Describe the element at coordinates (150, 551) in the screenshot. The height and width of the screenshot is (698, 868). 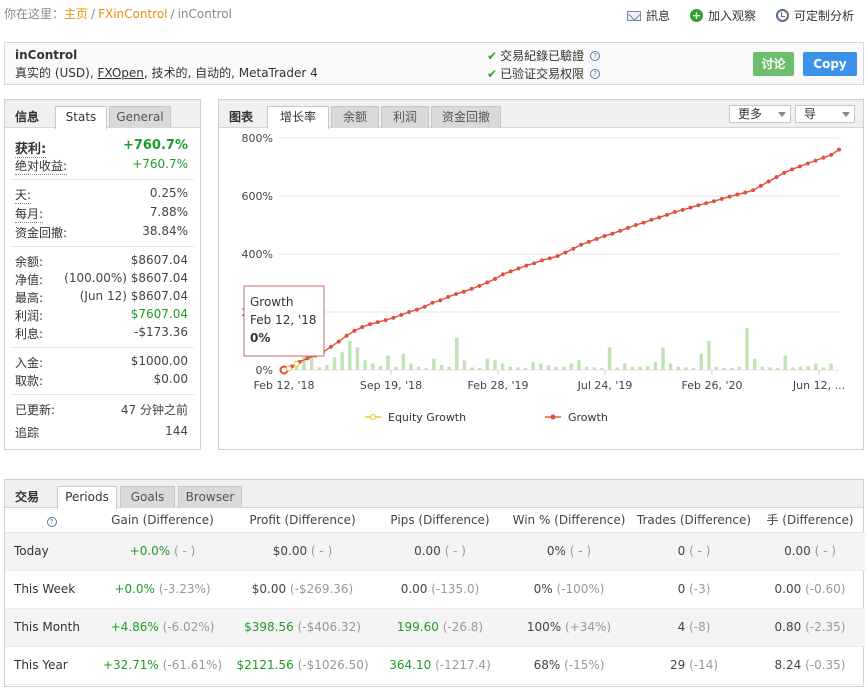
I see `gain-value: +0.0%` at that location.